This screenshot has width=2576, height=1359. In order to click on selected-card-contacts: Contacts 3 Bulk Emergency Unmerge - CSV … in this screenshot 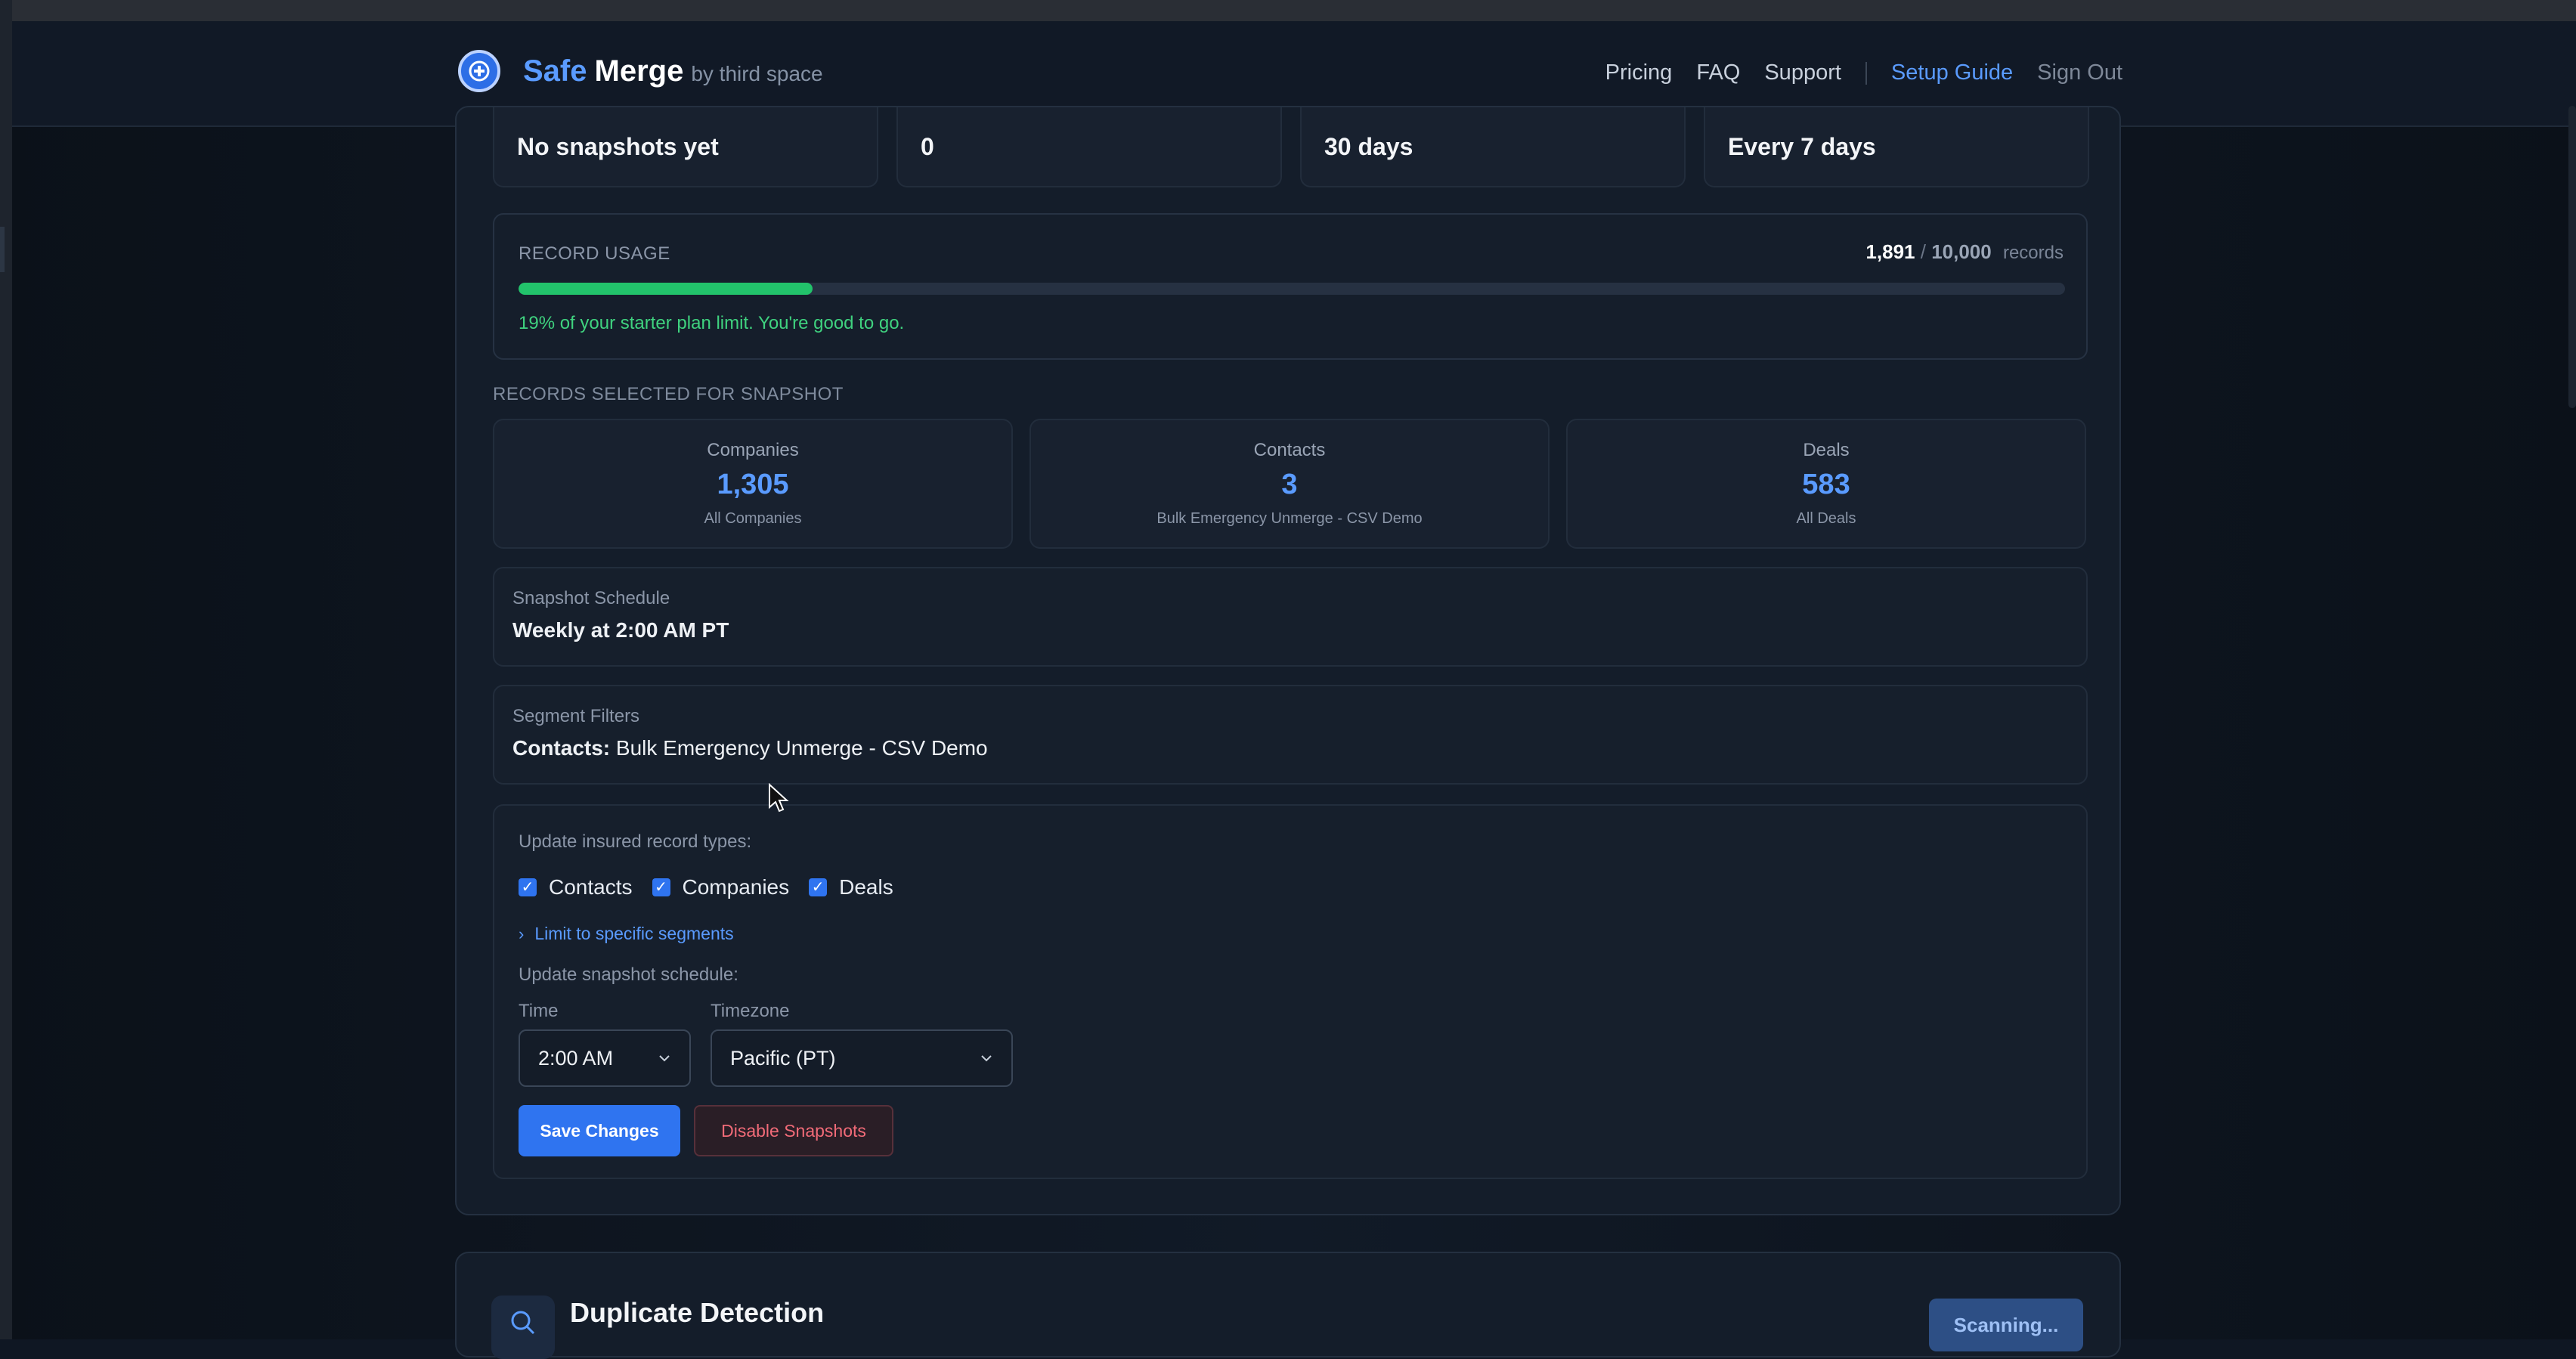, I will do `click(1289, 484)`.